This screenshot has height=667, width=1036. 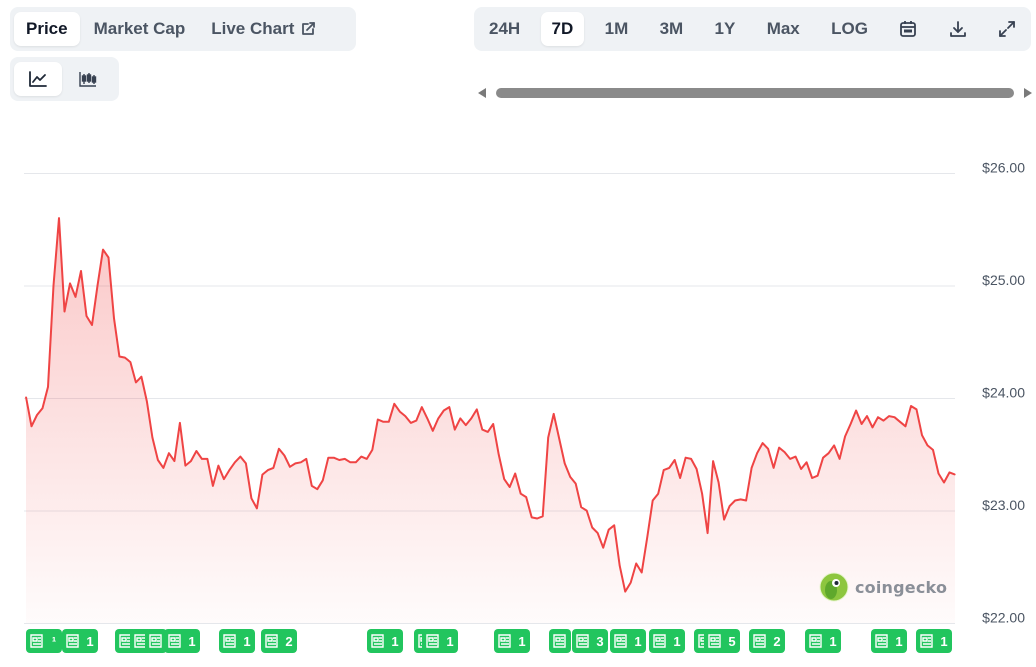 What do you see at coordinates (834, 587) in the screenshot?
I see `coingecko-logo-icon` at bounding box center [834, 587].